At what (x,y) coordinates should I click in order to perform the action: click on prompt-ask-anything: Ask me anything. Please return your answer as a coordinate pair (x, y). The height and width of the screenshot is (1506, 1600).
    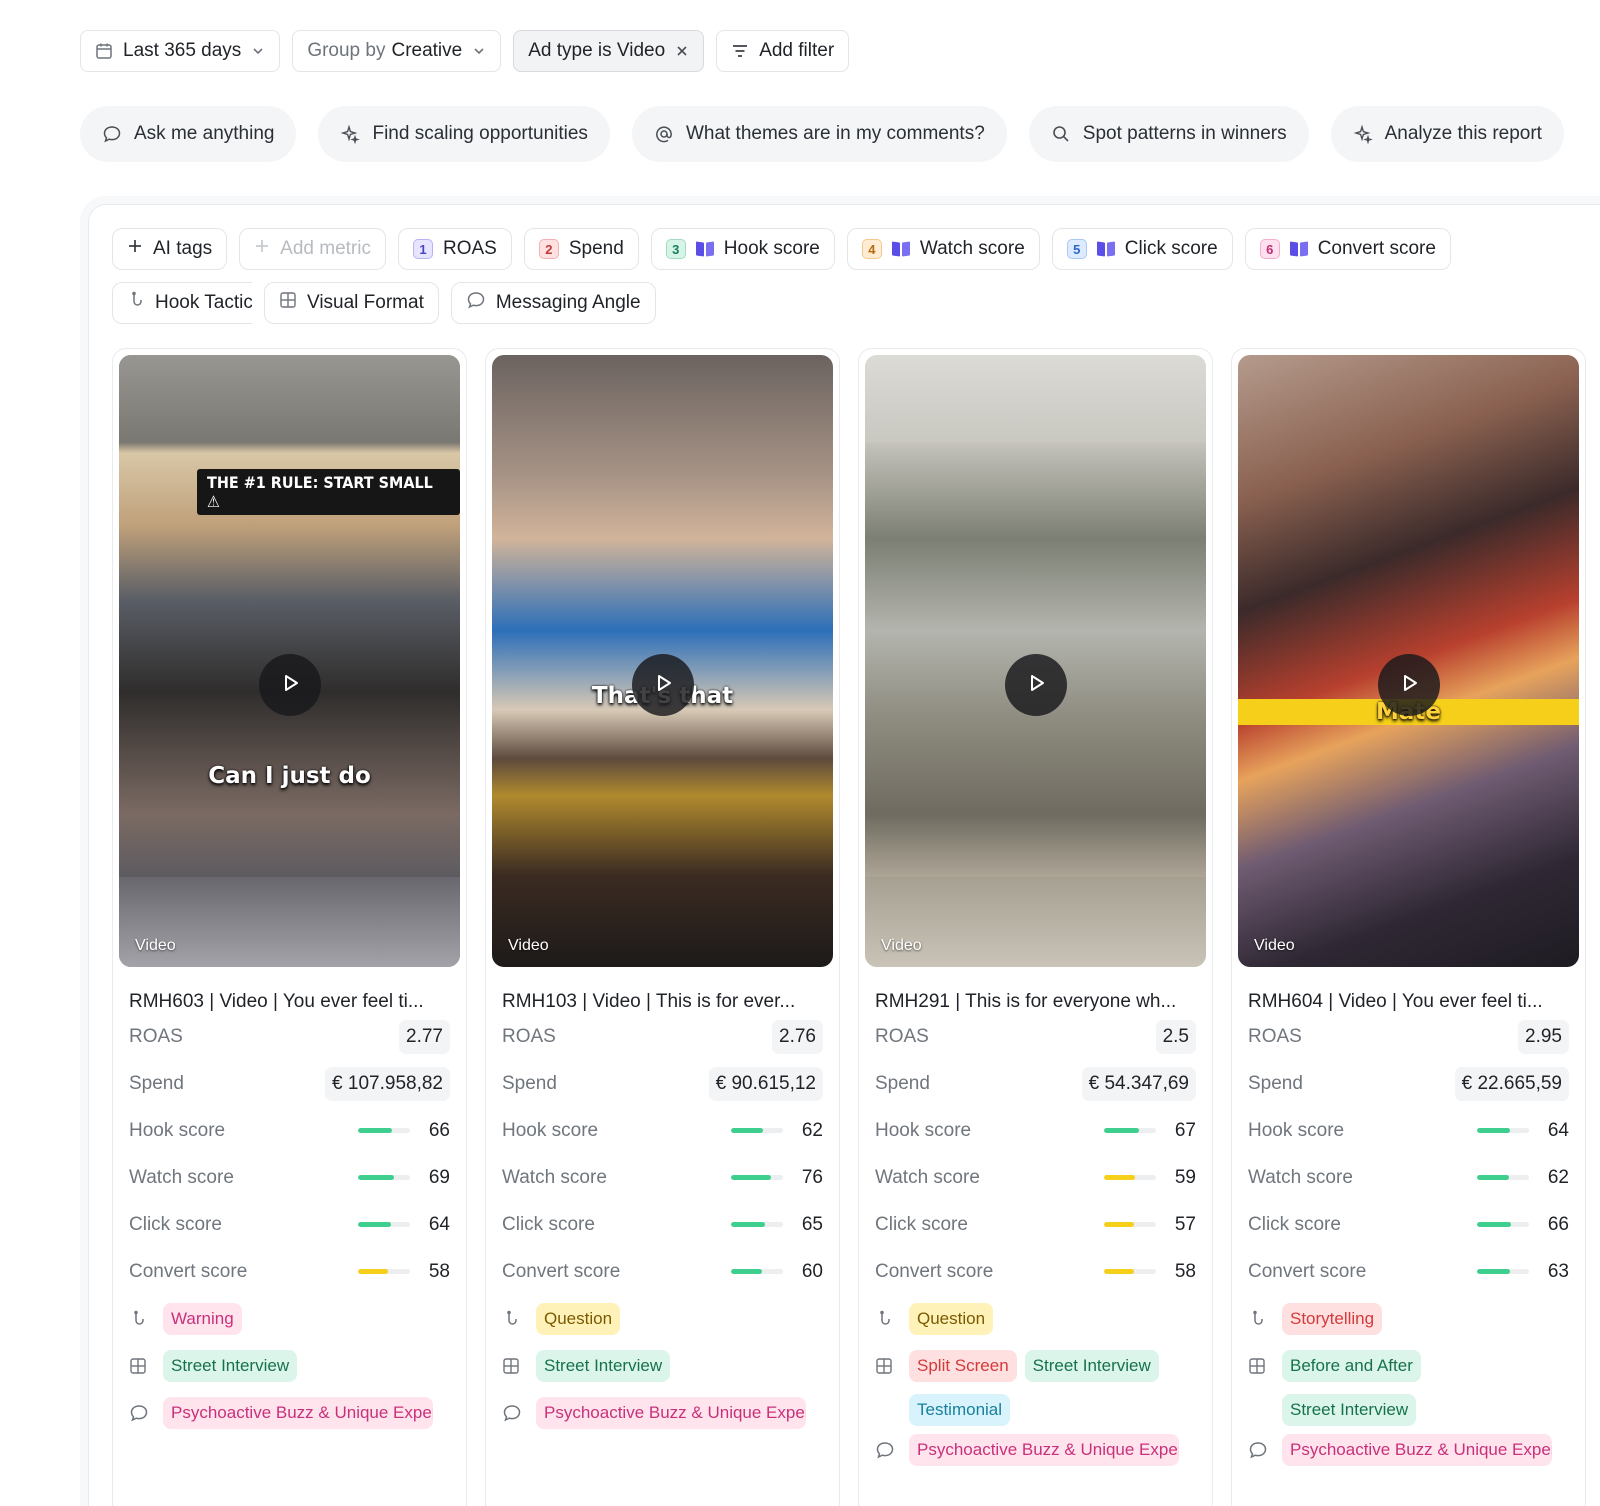
    Looking at the image, I should click on (188, 134).